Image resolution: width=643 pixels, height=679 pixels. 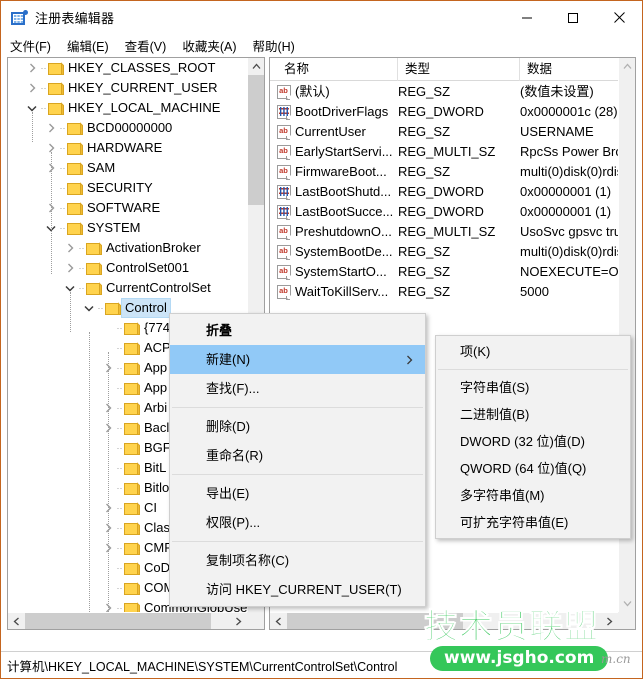 What do you see at coordinates (150, 45) in the screenshot?
I see `menu-view: 查看(V)` at bounding box center [150, 45].